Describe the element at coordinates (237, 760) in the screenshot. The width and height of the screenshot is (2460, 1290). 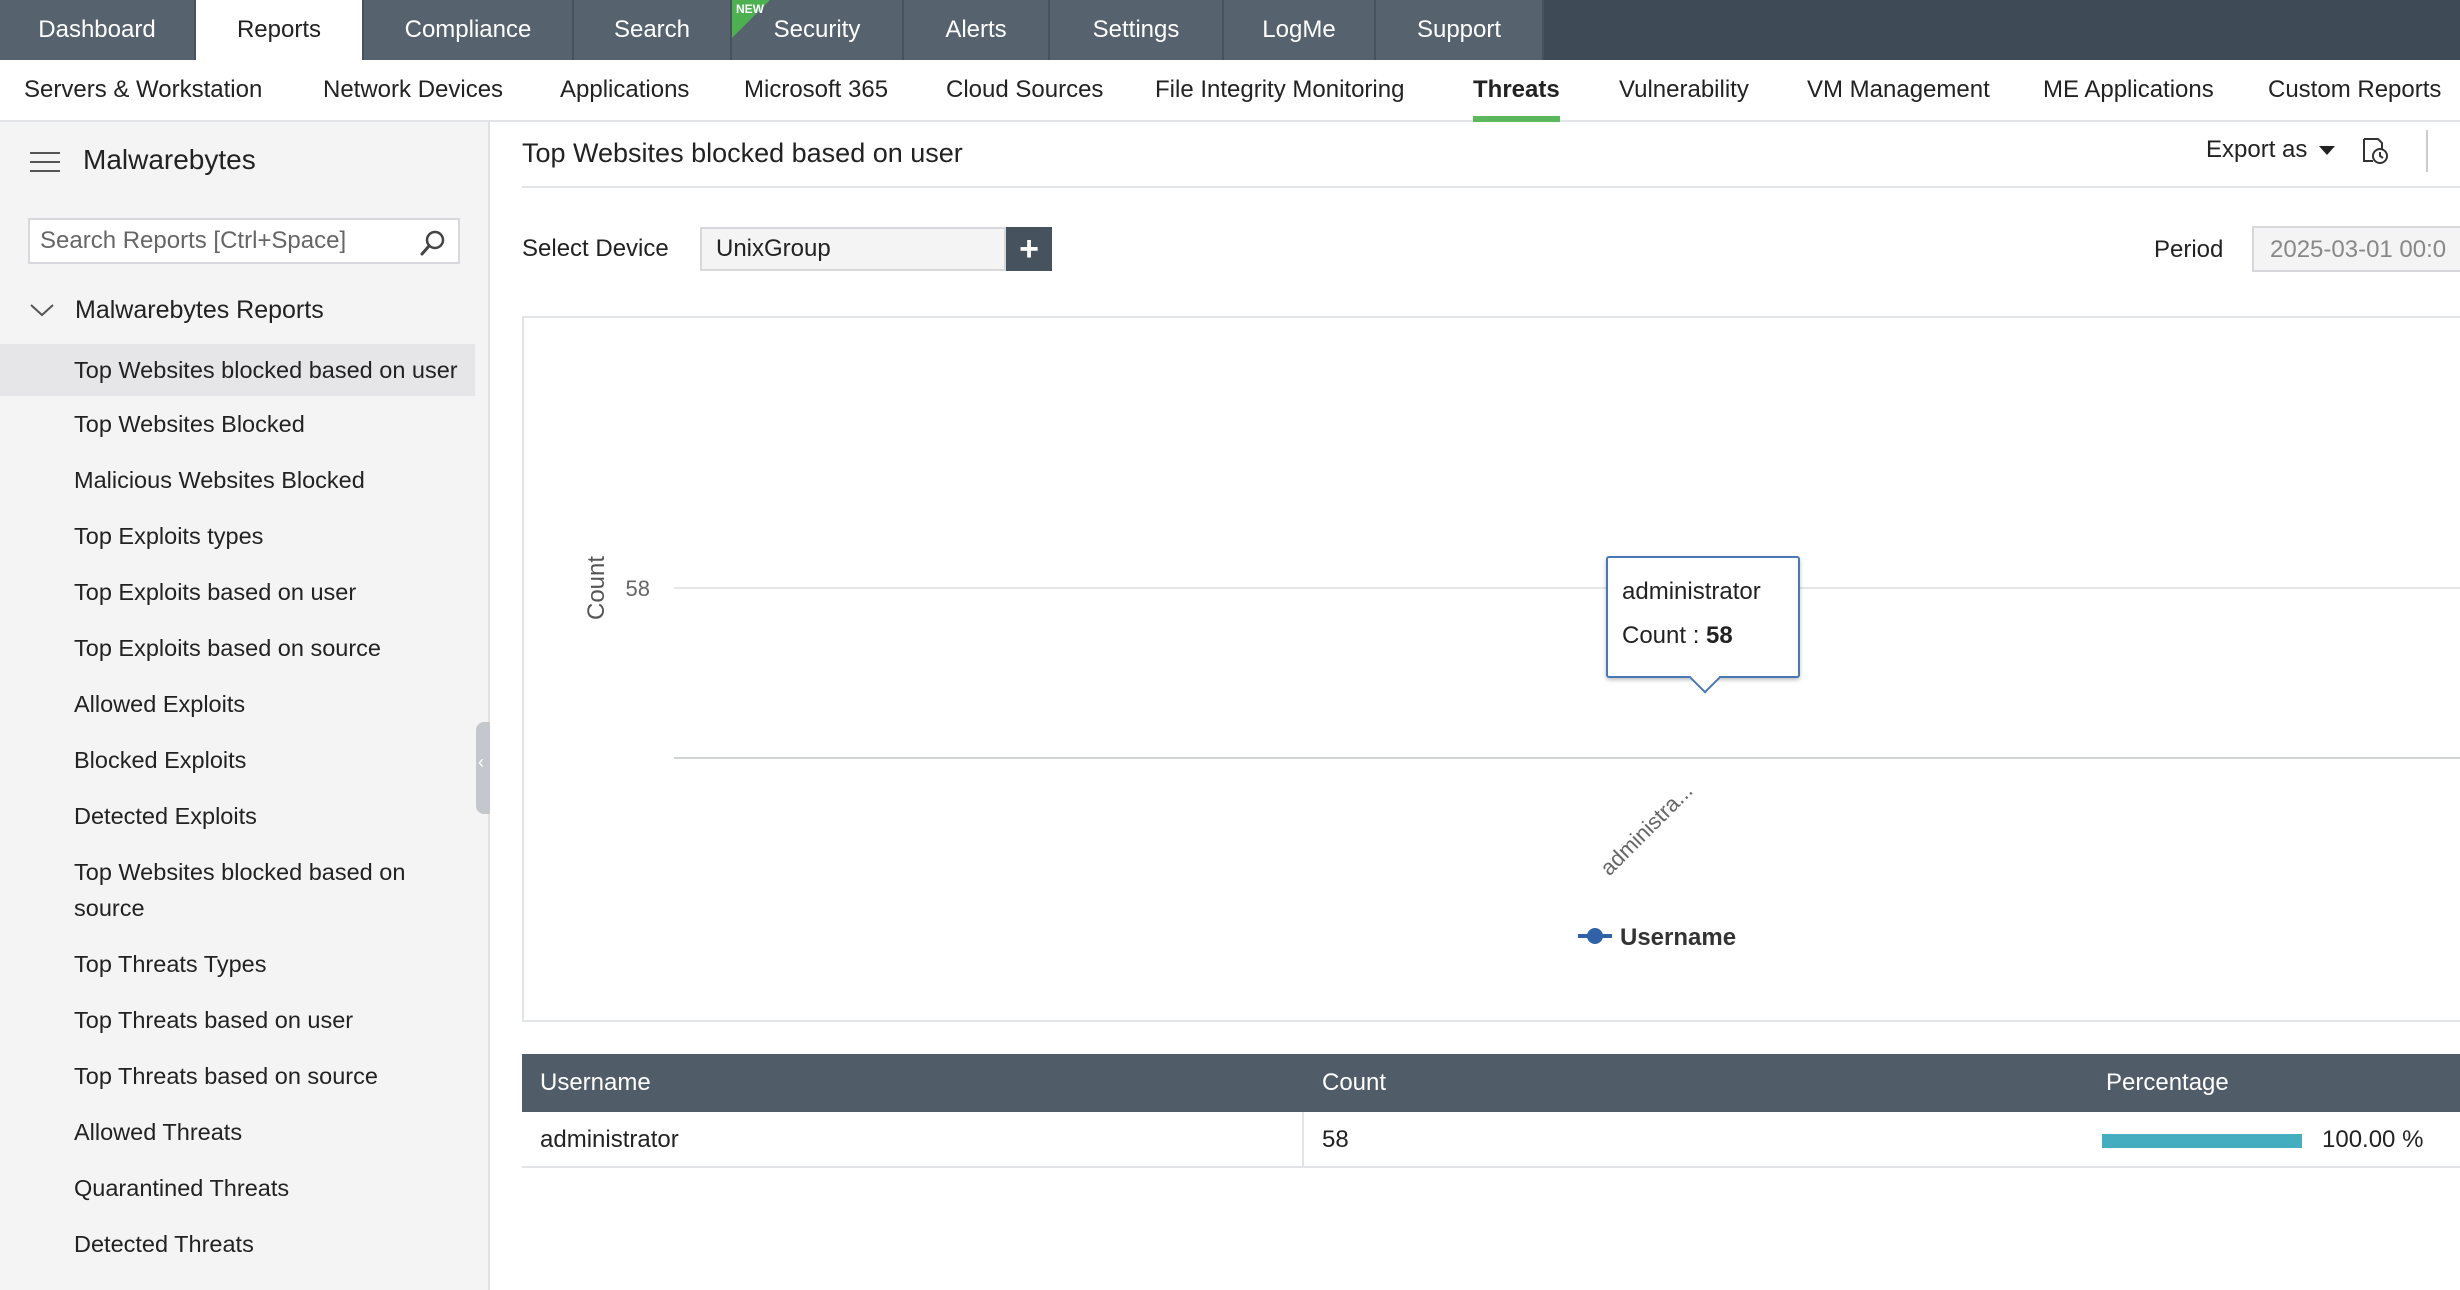
I see `report-item-blocked-exploits: Blocked Exploits` at that location.